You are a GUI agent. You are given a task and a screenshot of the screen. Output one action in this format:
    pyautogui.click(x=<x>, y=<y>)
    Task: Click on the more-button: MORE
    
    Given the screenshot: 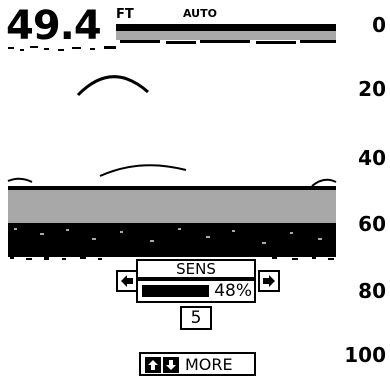 What is the action you would take?
    pyautogui.click(x=197, y=364)
    